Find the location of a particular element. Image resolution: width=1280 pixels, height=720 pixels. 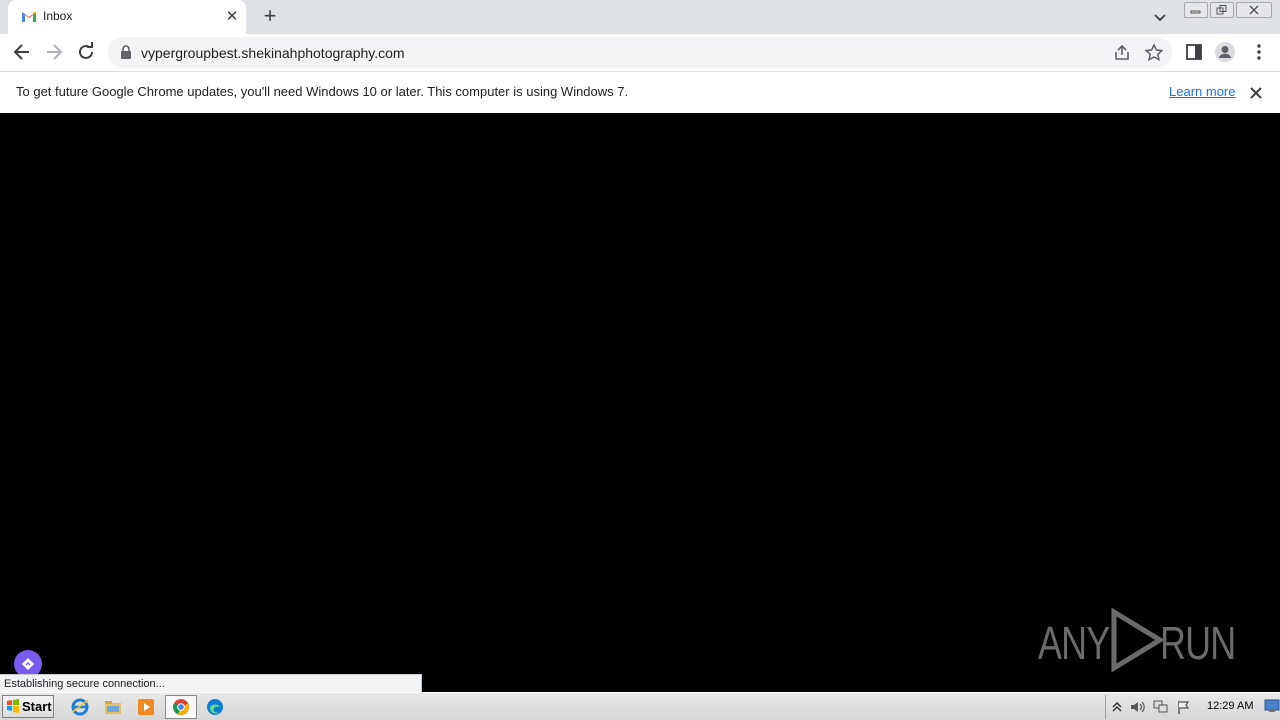

profile-avatar-icon is located at coordinates (1225, 52).